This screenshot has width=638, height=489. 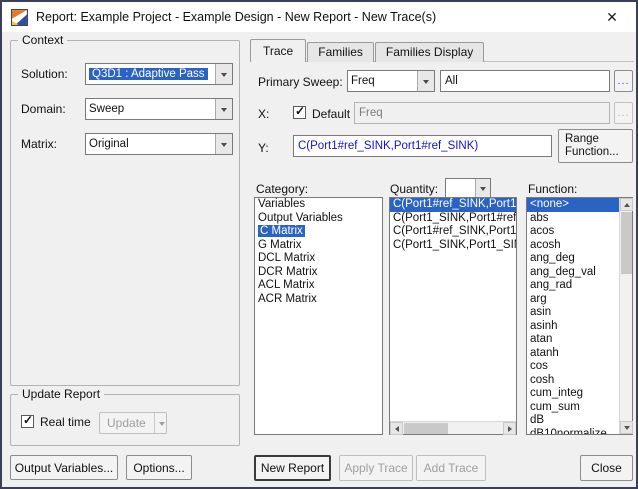 I want to click on list-item: dB10normalize, so click(x=573, y=431).